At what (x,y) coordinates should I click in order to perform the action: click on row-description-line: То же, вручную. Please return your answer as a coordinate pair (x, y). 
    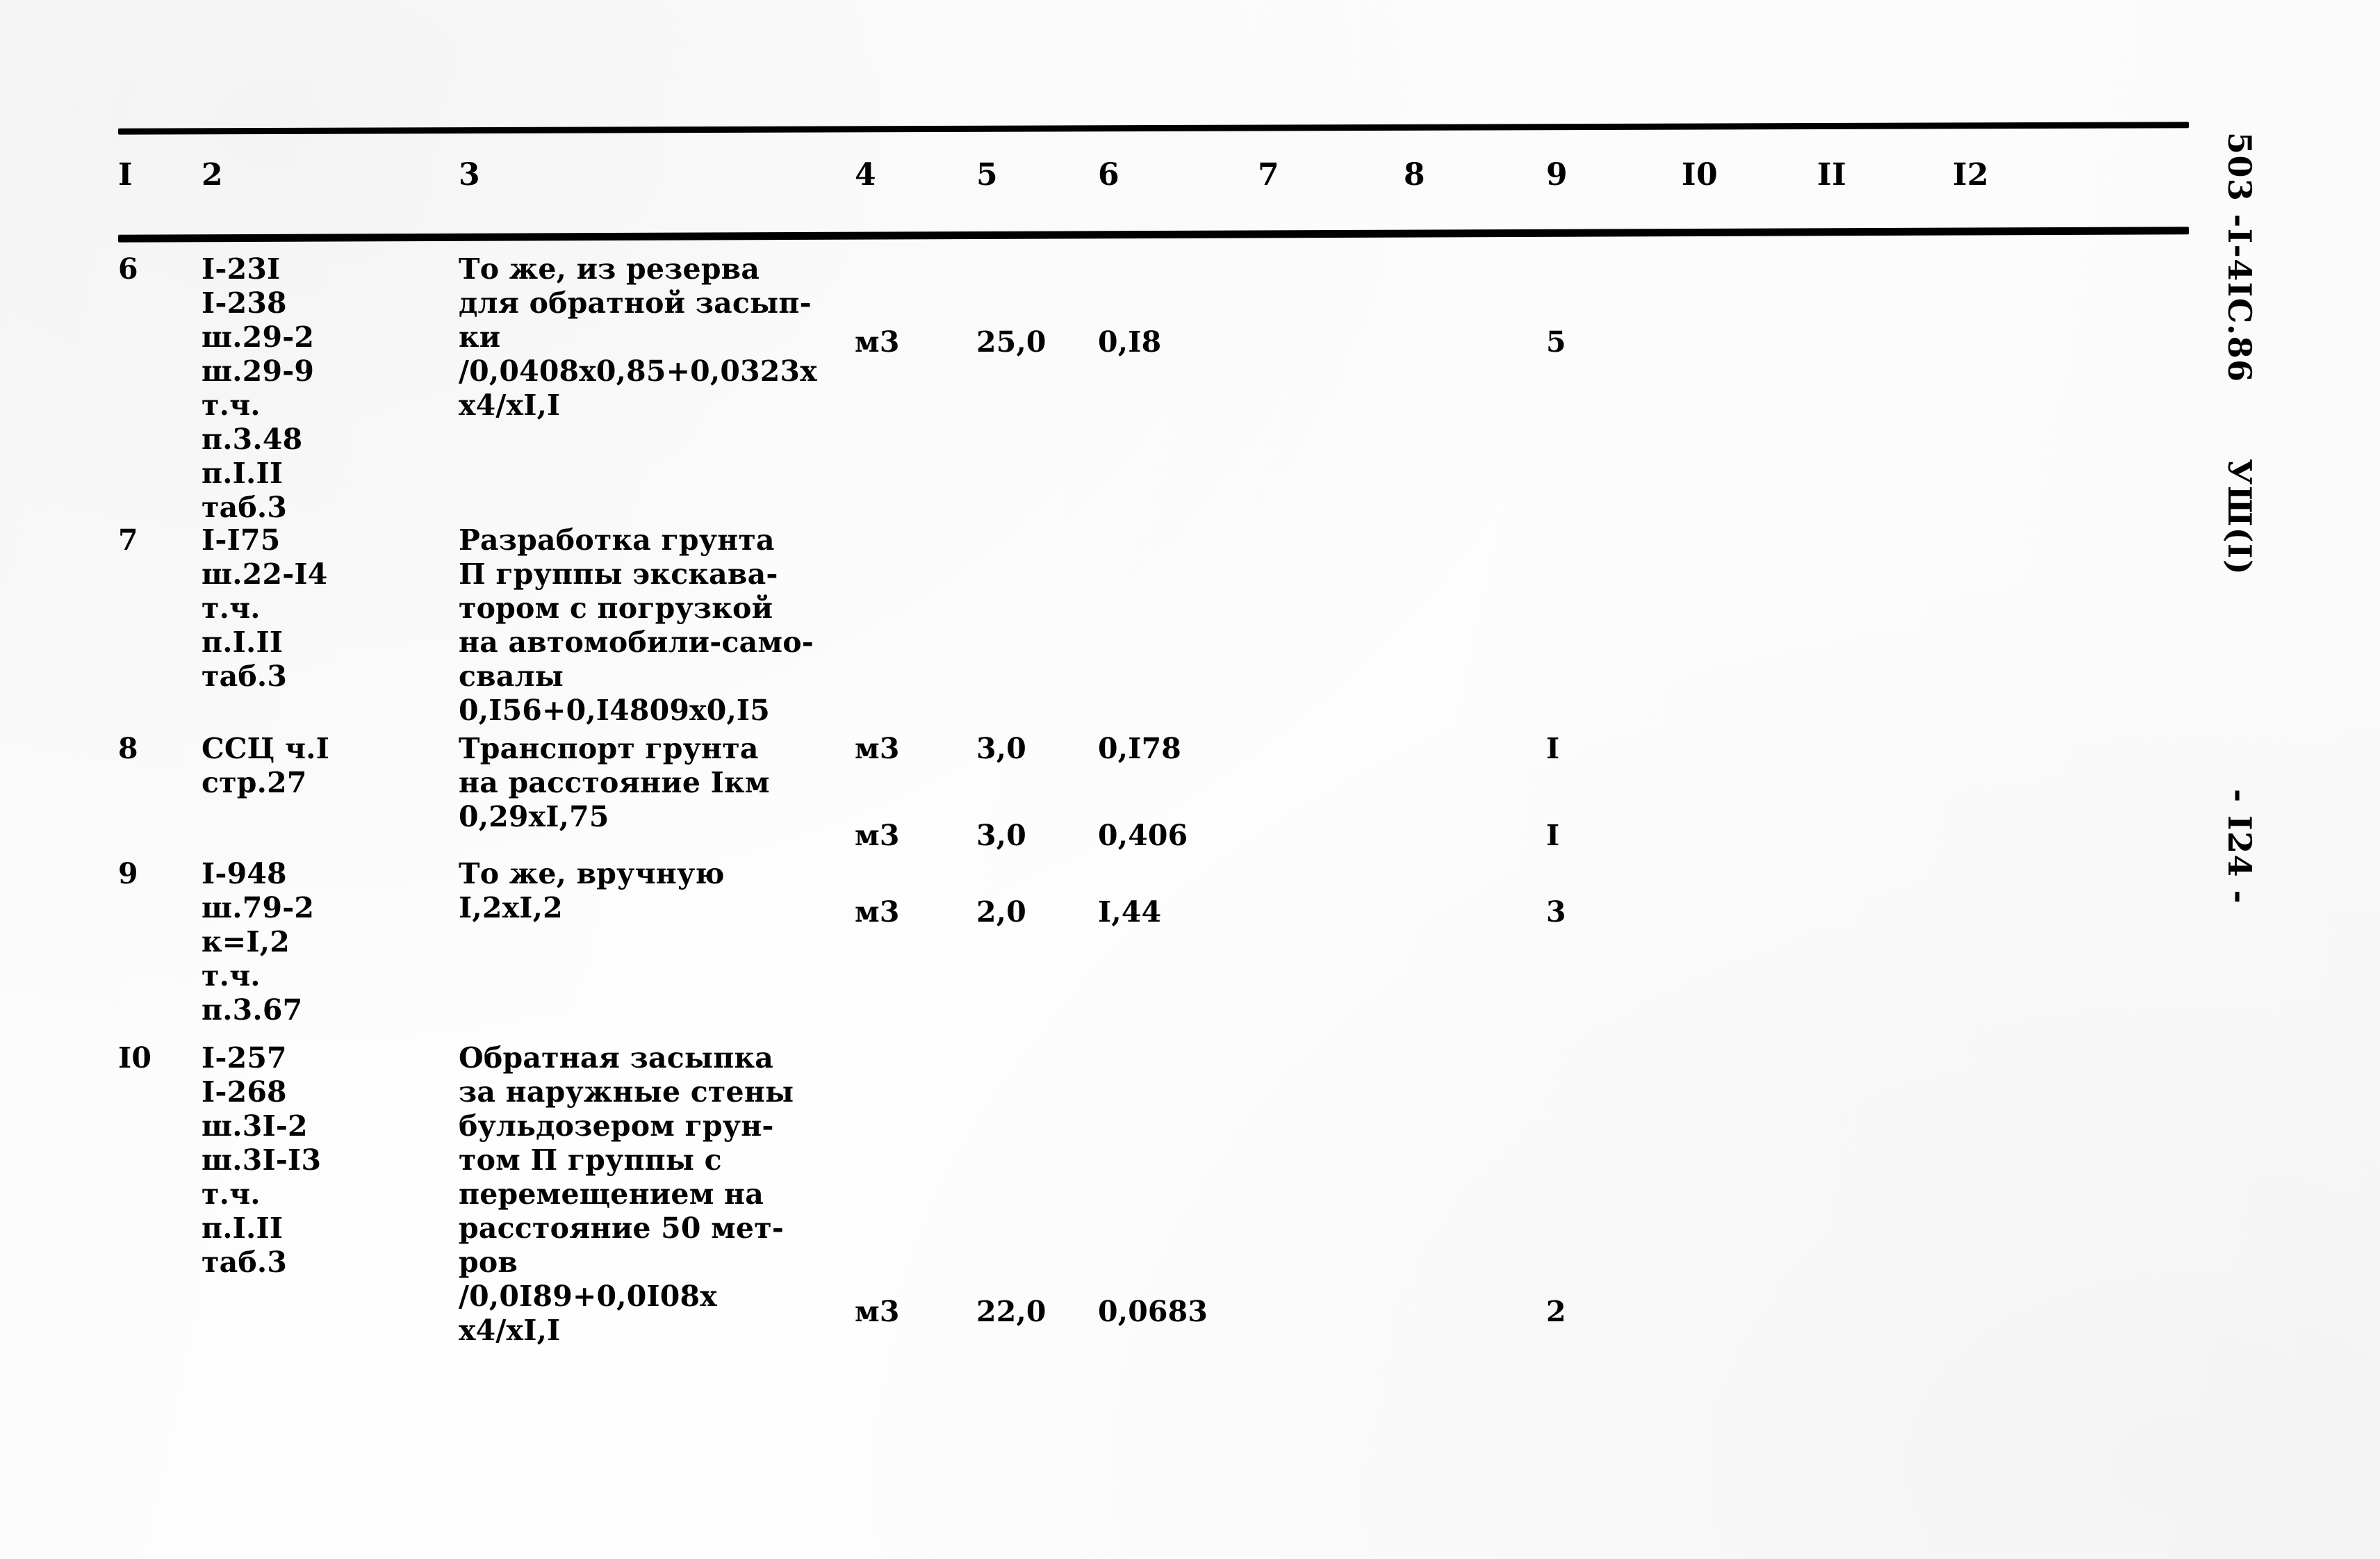
    Looking at the image, I should click on (592, 873).